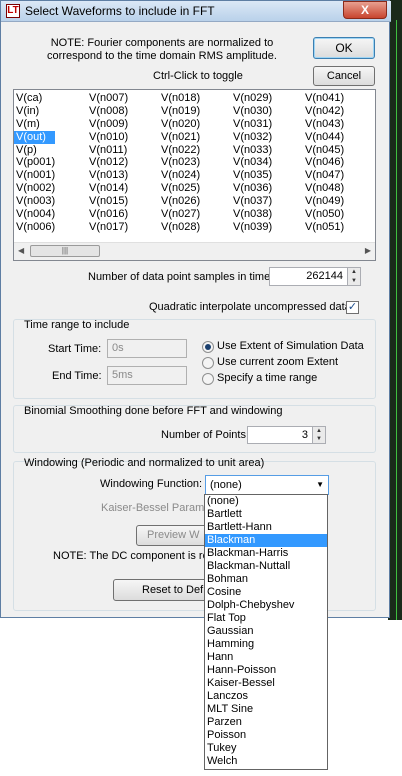 This screenshot has height=776, width=402. I want to click on window-option: Hamming, so click(266, 644).